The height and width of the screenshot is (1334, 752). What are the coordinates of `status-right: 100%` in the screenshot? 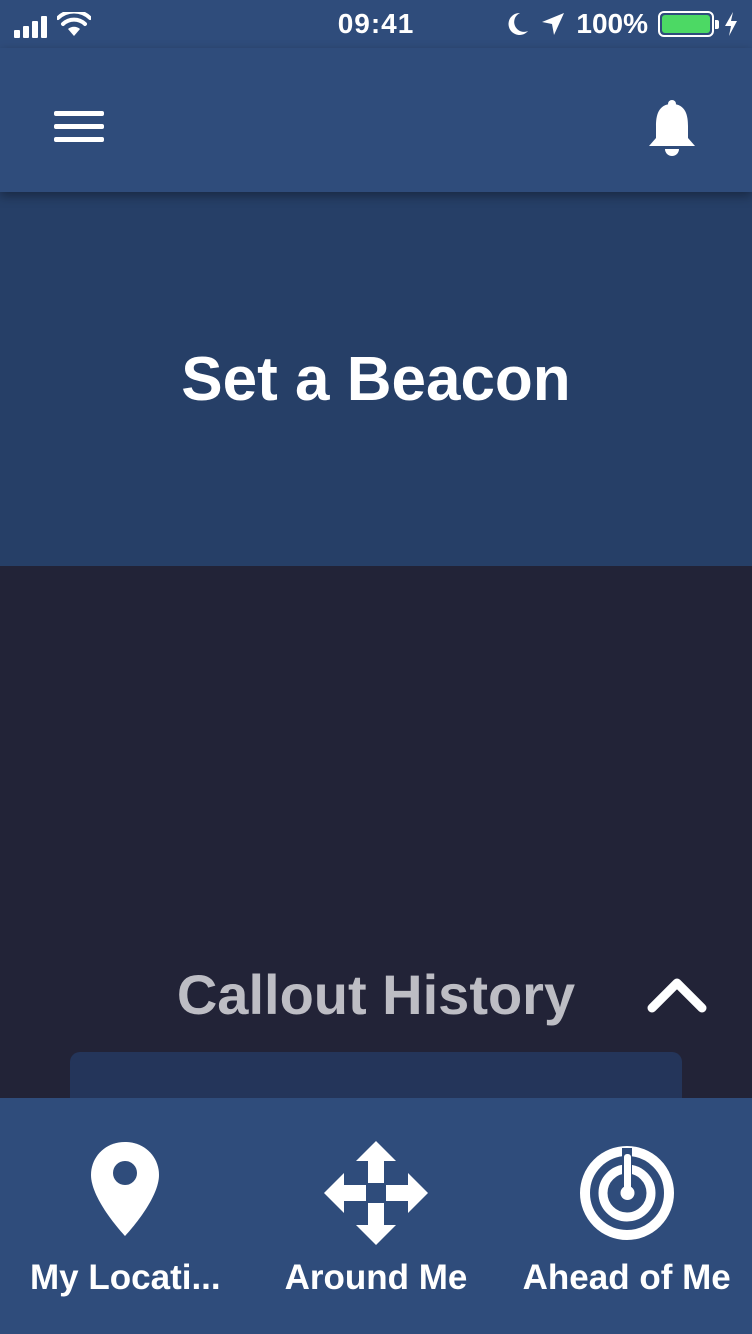 It's located at (622, 24).